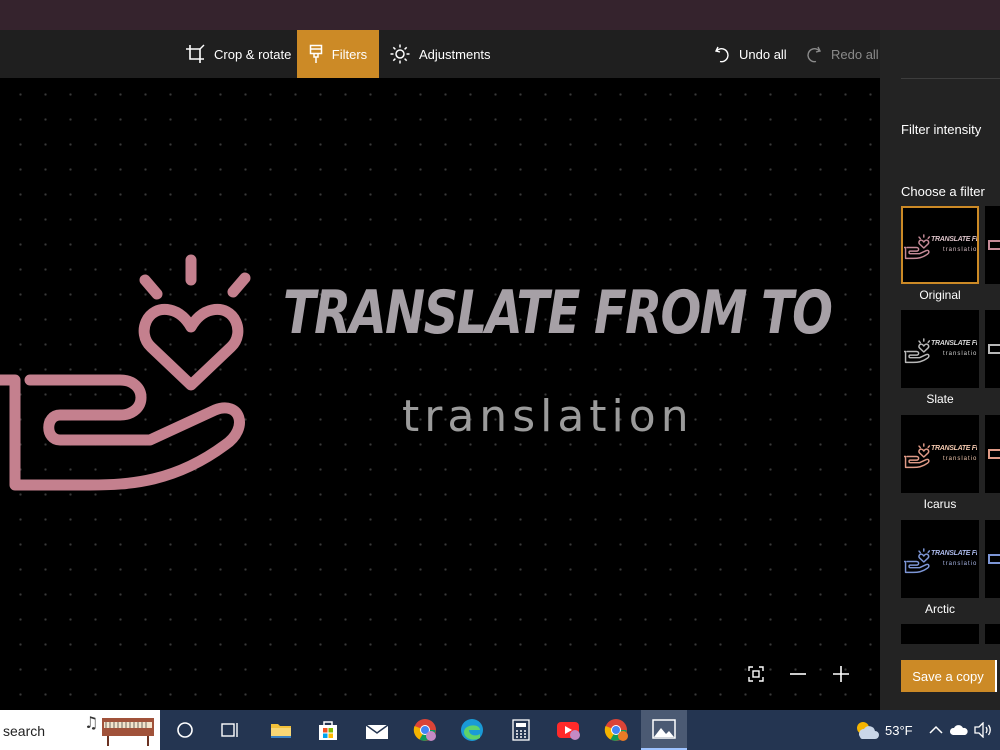 The height and width of the screenshot is (750, 1000). Describe the element at coordinates (949, 676) in the screenshot. I see `save-copy-button: Save a copy` at that location.